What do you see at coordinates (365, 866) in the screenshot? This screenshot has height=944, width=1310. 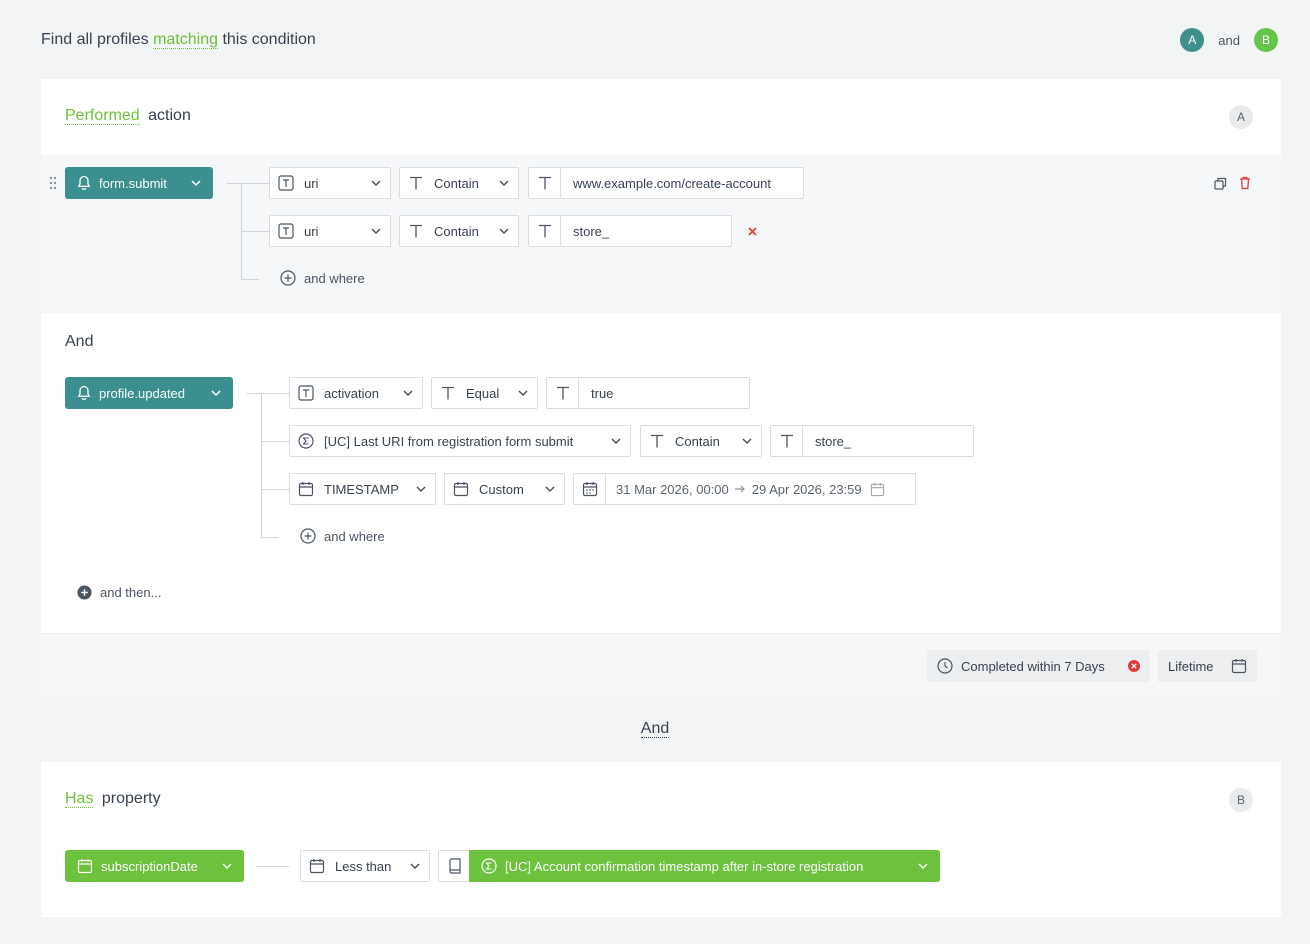 I see `property-operator-select: Less than` at bounding box center [365, 866].